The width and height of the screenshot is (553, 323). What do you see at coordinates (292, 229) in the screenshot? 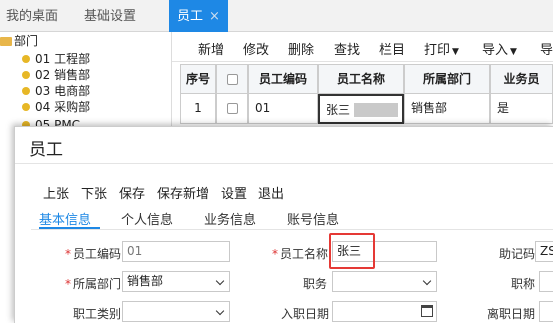
I see `tab-divider` at bounding box center [292, 229].